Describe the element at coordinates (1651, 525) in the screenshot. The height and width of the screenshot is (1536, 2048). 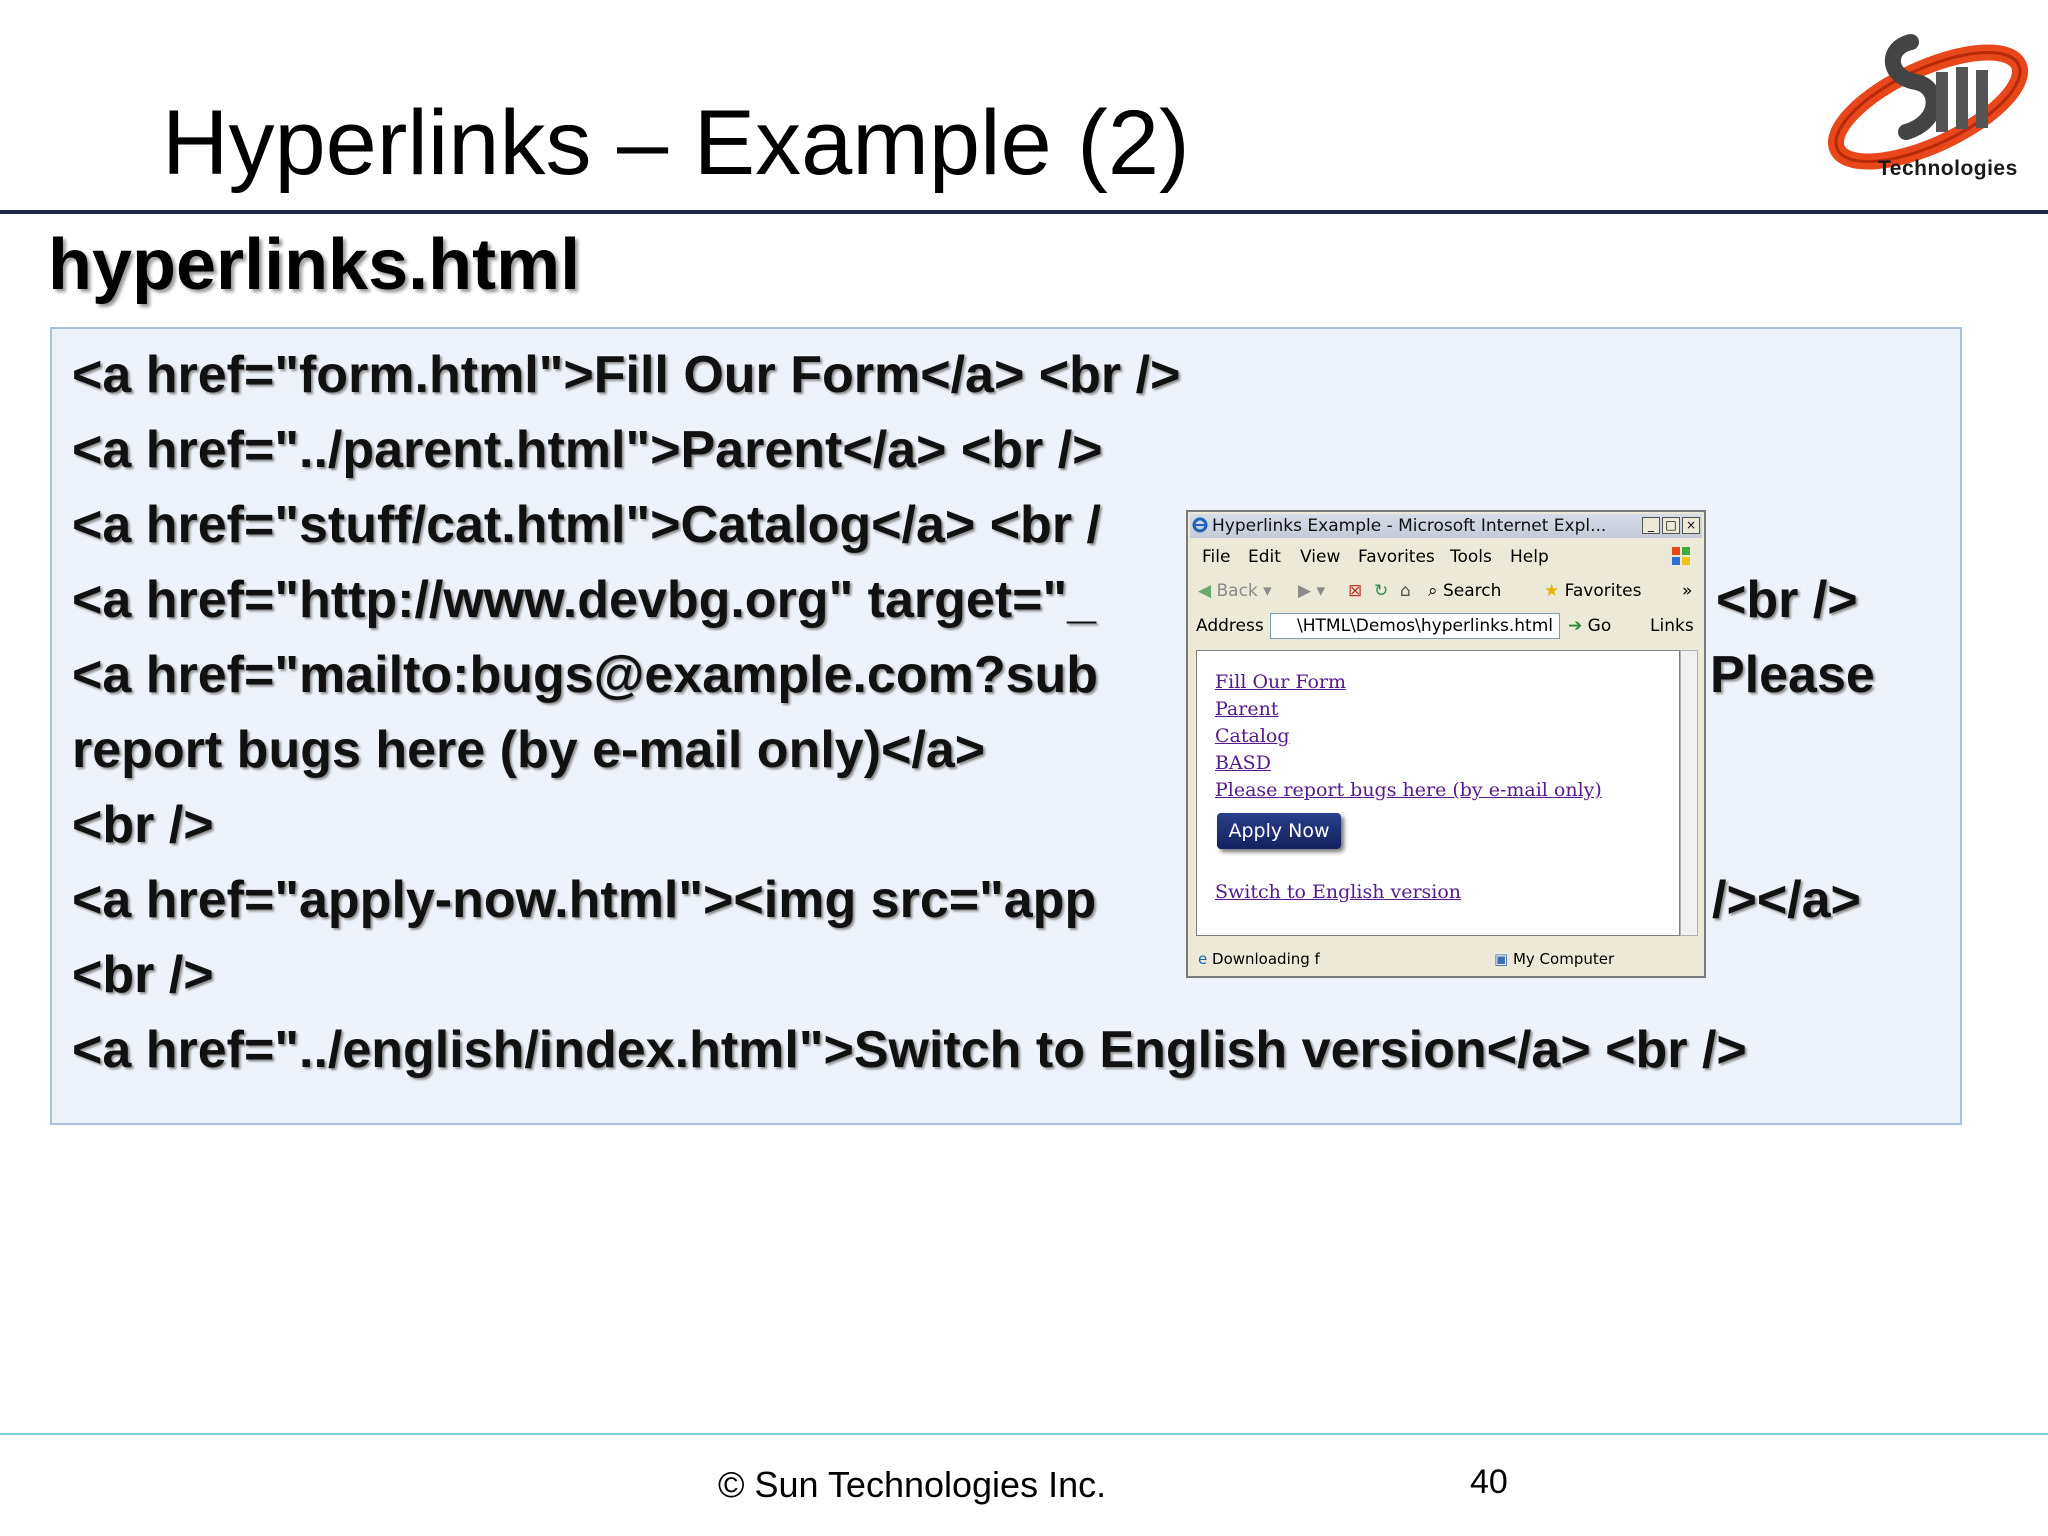
I see `minimize-button: _` at that location.